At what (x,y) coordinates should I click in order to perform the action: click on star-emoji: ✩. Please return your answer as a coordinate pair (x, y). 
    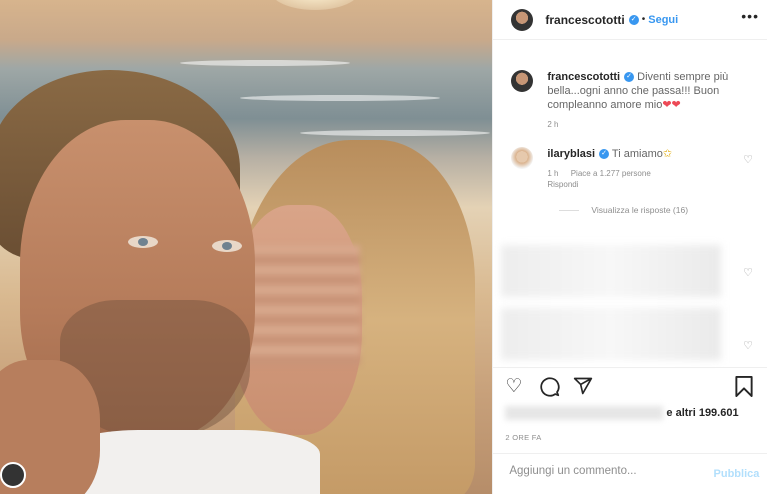
    Looking at the image, I should click on (667, 154).